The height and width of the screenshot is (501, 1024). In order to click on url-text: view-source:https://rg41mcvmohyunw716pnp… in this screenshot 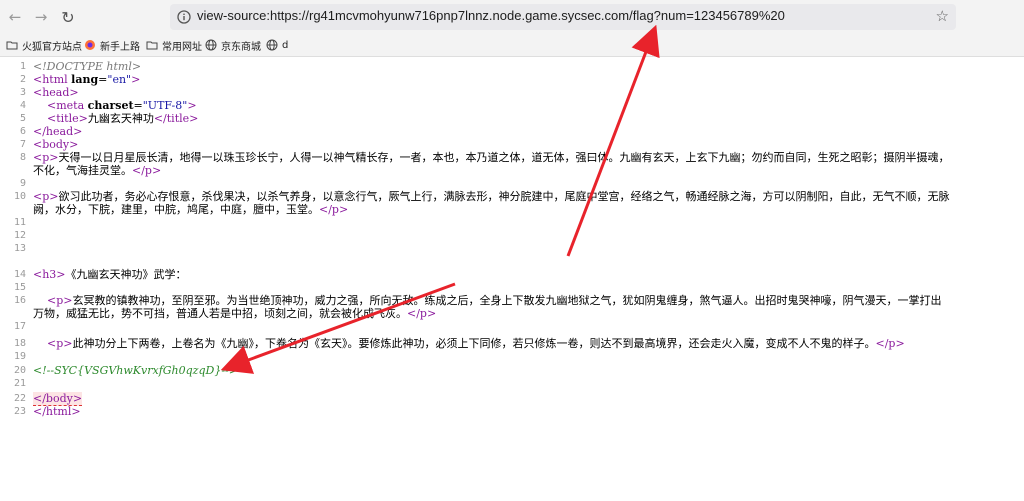, I will do `click(491, 15)`.